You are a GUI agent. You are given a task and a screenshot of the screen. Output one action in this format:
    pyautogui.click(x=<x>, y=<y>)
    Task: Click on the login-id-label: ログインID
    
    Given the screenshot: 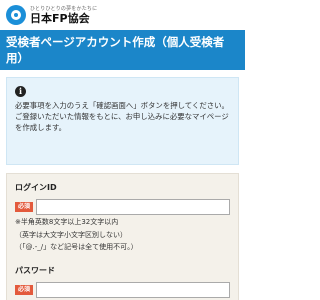 What is the action you would take?
    pyautogui.click(x=36, y=187)
    